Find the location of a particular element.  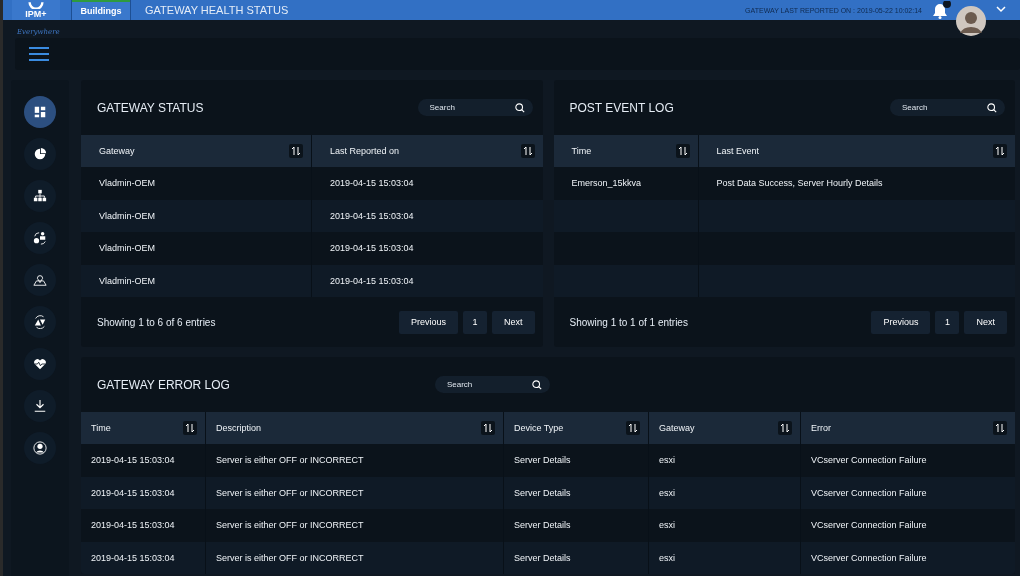

nav-tab: Buildings is located at coordinates (101, 10).